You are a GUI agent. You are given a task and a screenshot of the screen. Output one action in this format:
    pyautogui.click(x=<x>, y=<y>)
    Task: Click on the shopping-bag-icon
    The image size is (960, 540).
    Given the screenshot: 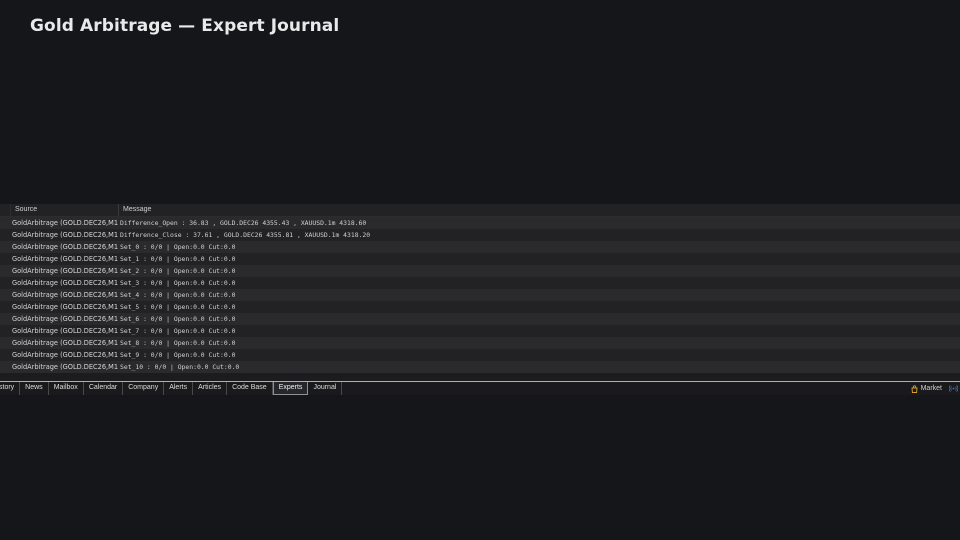 What is the action you would take?
    pyautogui.click(x=914, y=389)
    